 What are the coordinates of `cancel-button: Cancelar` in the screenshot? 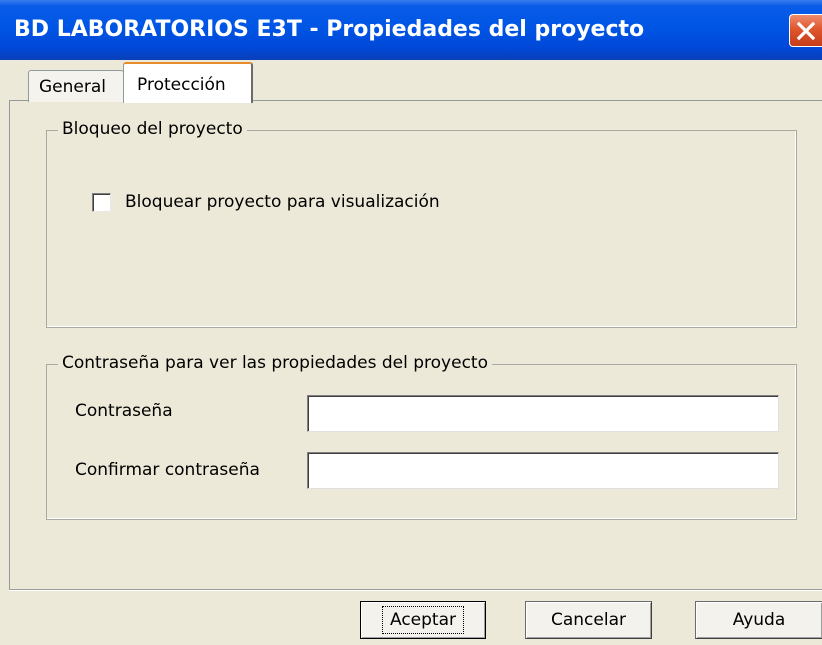 It's located at (588, 620).